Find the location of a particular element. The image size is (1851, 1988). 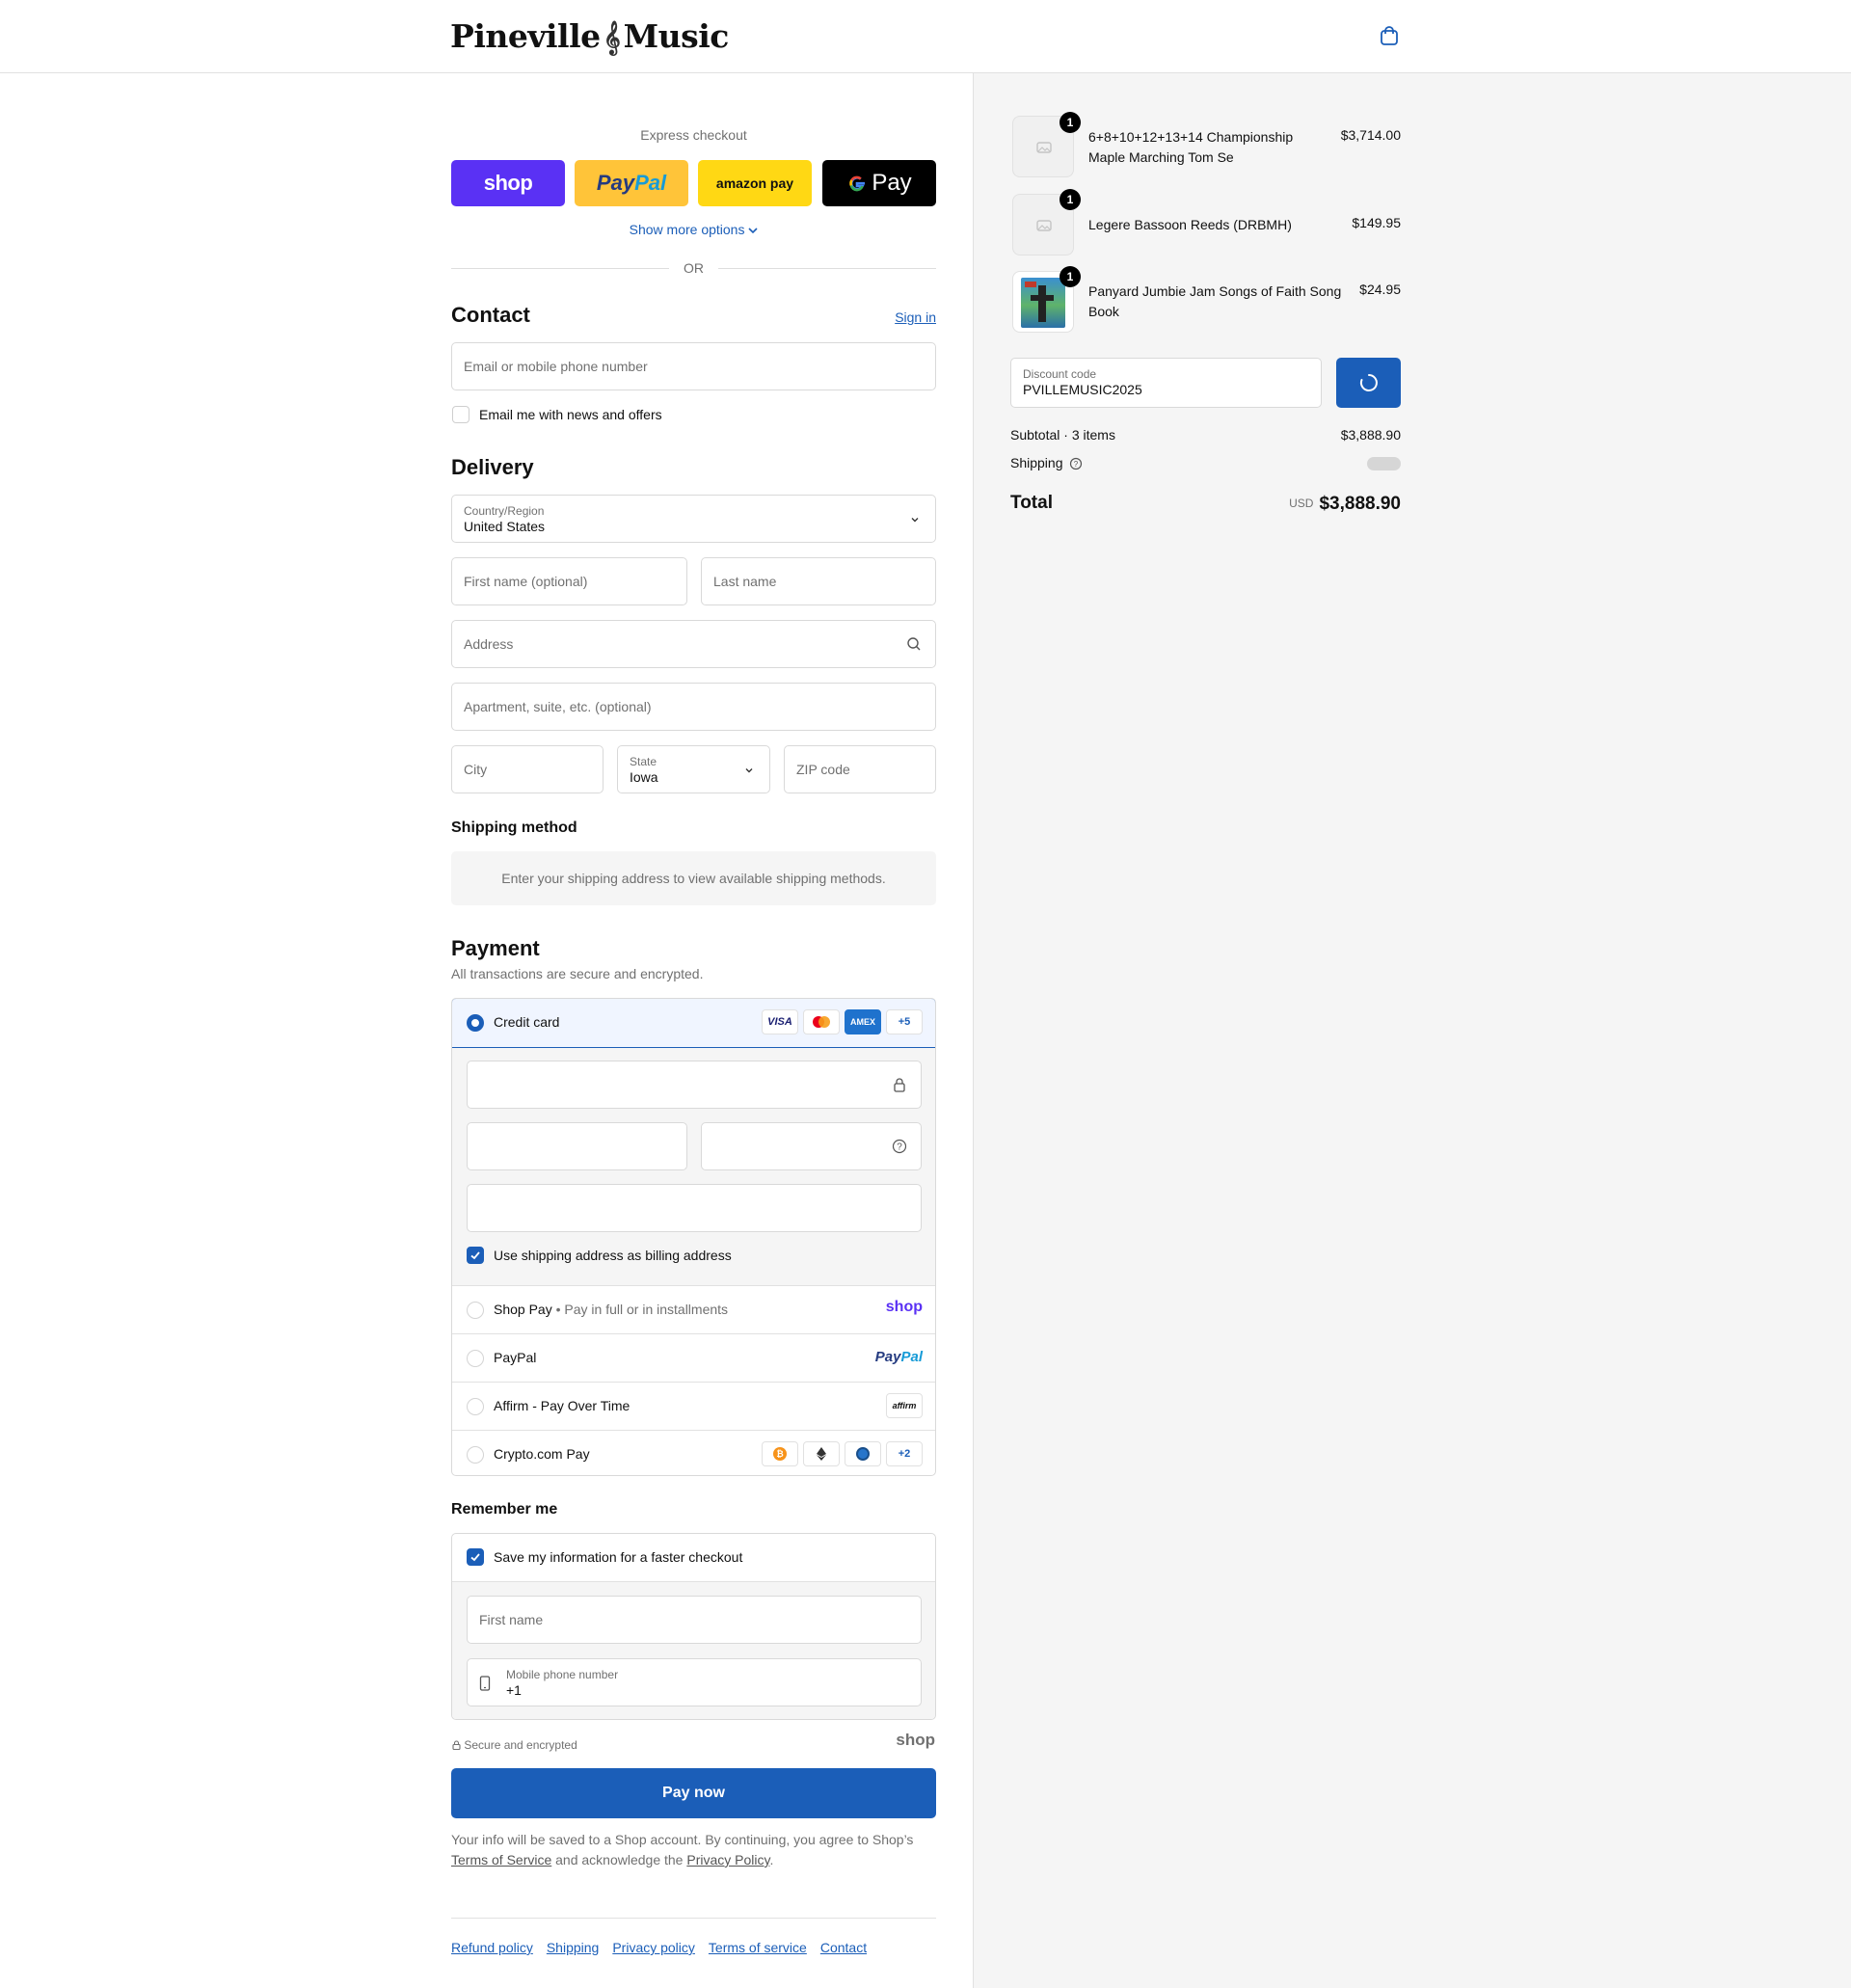

privacy-policy-footer-link: Privacy policy is located at coordinates (653, 1947).